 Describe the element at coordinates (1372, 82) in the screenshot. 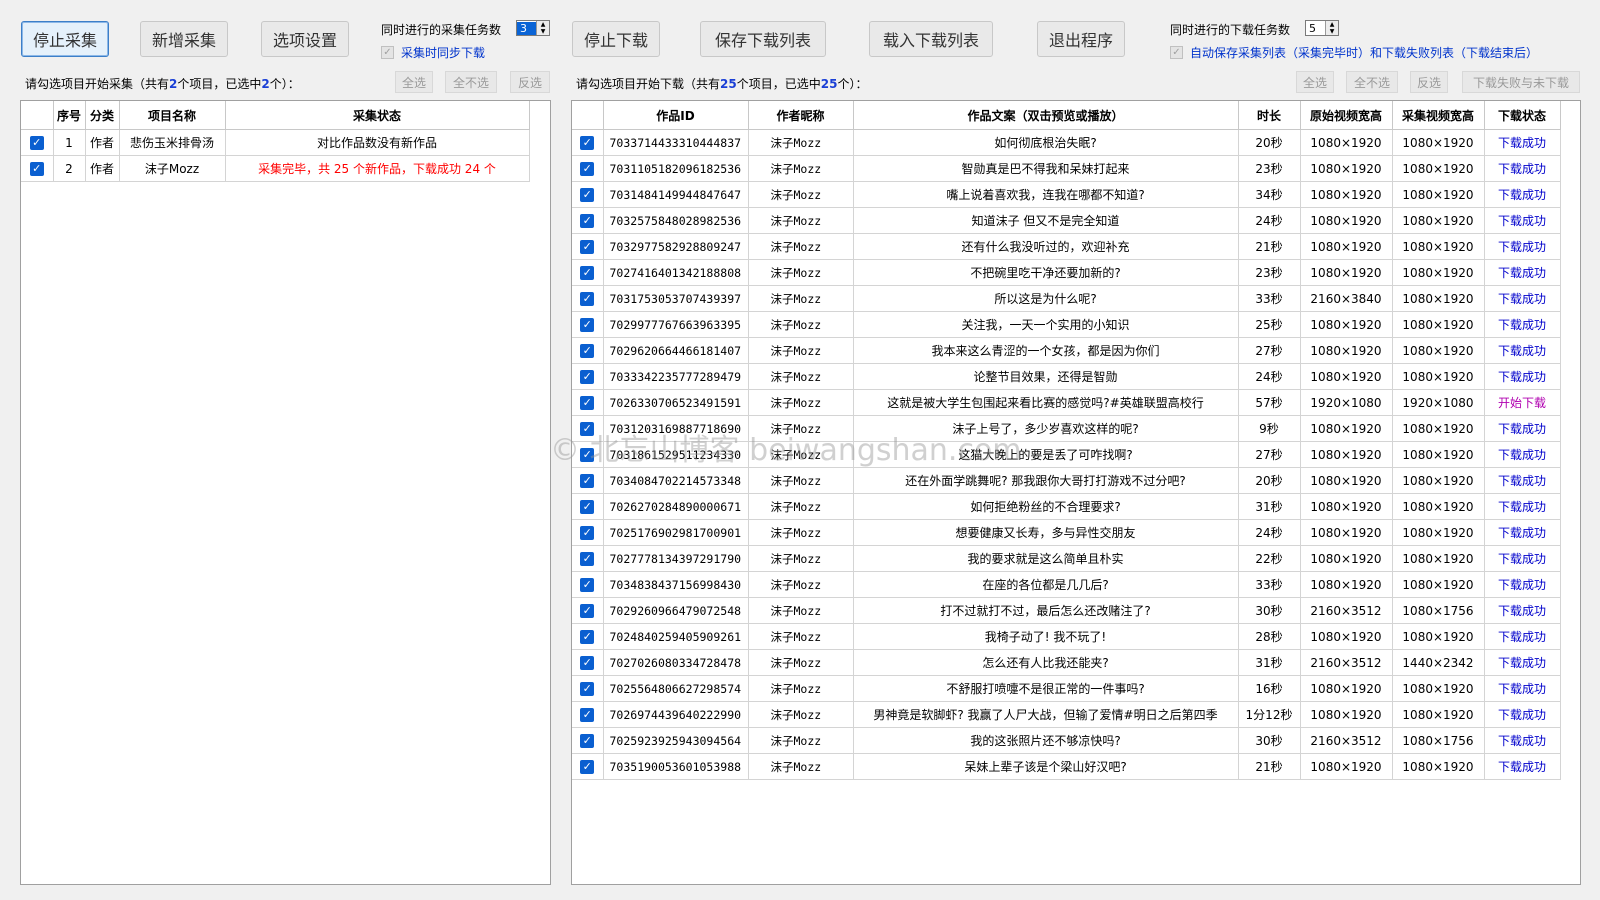

I see `download-select-none-button: 全不选` at that location.